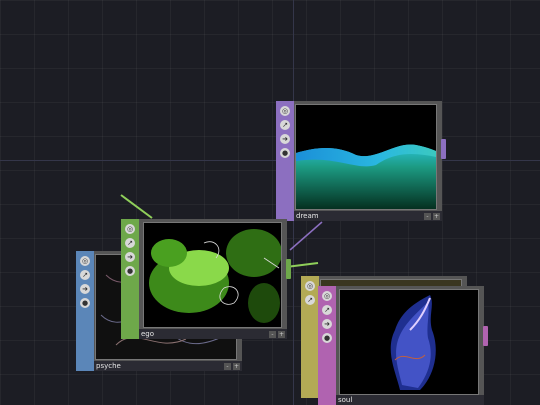 The image size is (540, 405). I want to click on node-ego: ◎ ↗ ➜ ● ego - +, so click(206, 279).